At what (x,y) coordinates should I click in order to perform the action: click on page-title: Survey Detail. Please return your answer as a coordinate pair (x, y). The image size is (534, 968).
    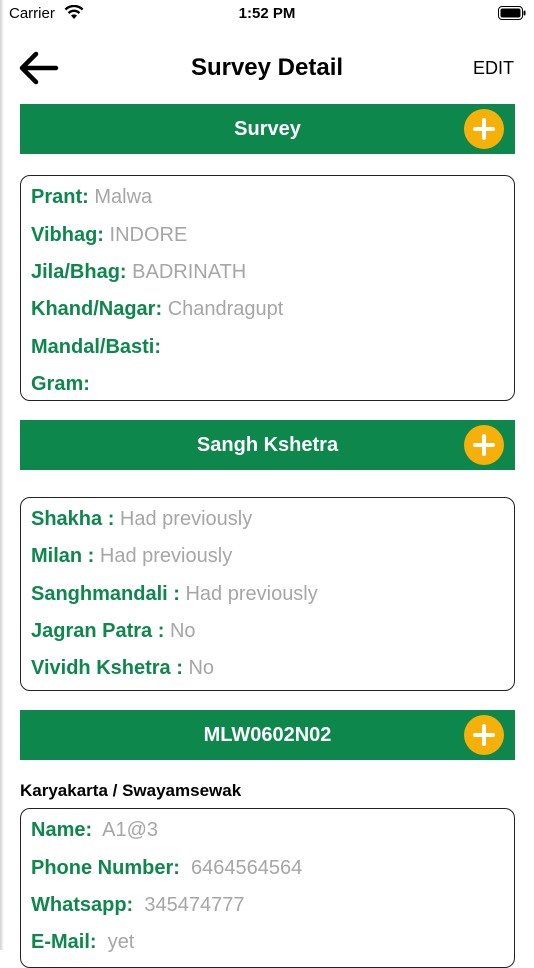
    Looking at the image, I should click on (267, 67).